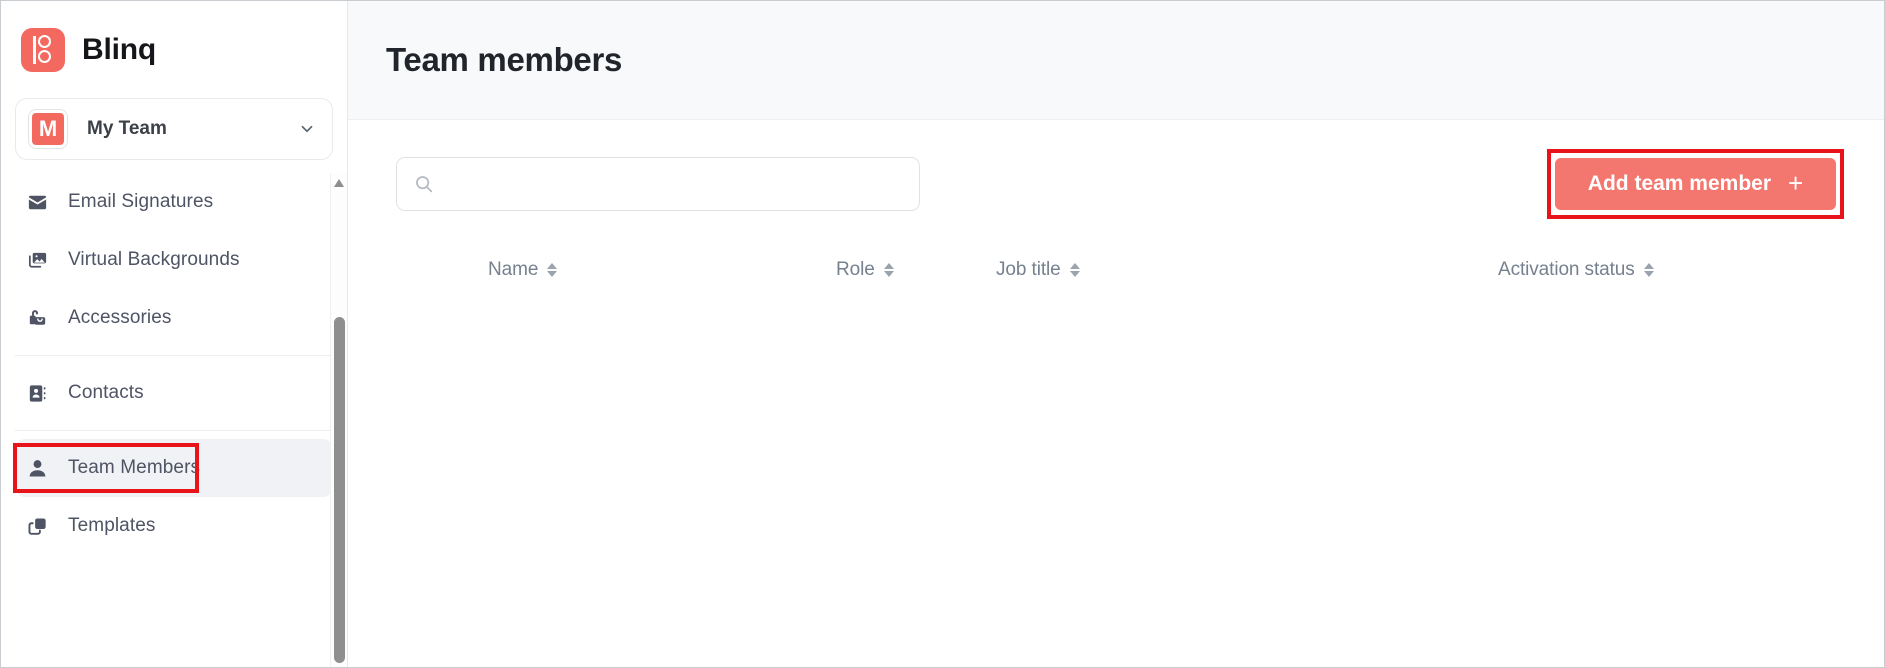  Describe the element at coordinates (174, 41) in the screenshot. I see `brand: Blinq` at that location.